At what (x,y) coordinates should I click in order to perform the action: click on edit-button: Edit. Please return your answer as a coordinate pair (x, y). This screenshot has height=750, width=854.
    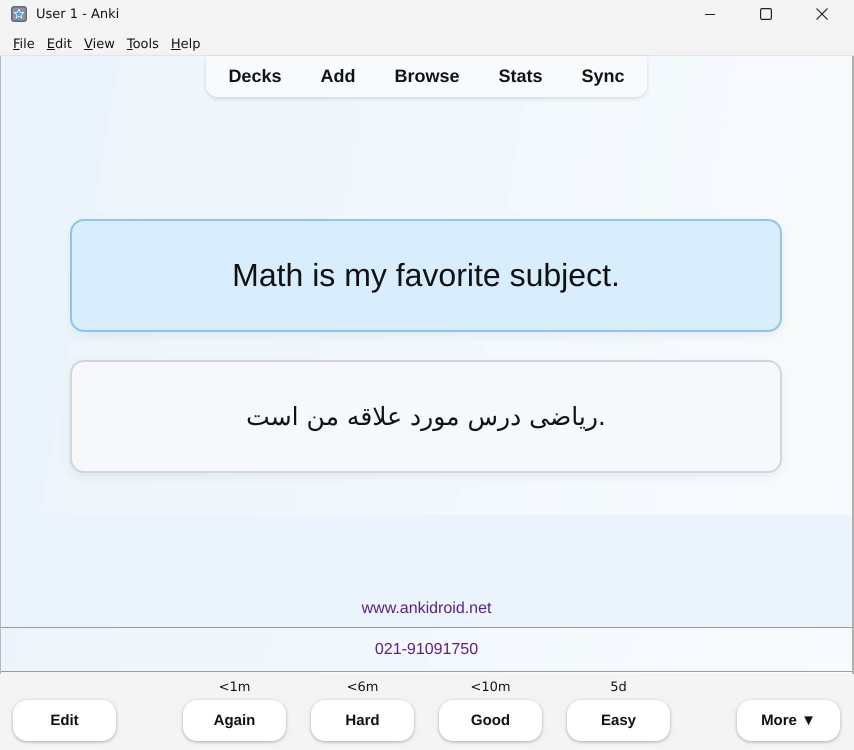
    Looking at the image, I should click on (64, 720).